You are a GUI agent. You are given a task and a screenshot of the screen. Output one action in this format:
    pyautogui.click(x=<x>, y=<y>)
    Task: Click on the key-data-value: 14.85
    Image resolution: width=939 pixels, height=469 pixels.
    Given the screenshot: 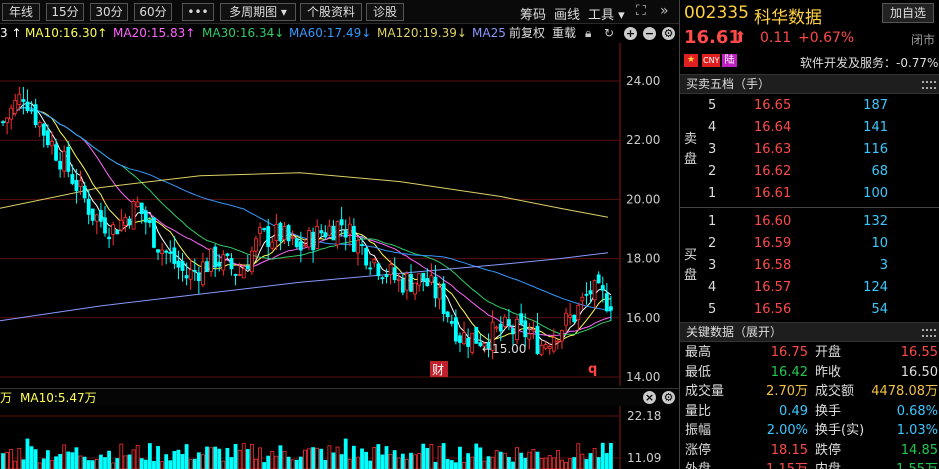 What is the action you would take?
    pyautogui.click(x=919, y=450)
    